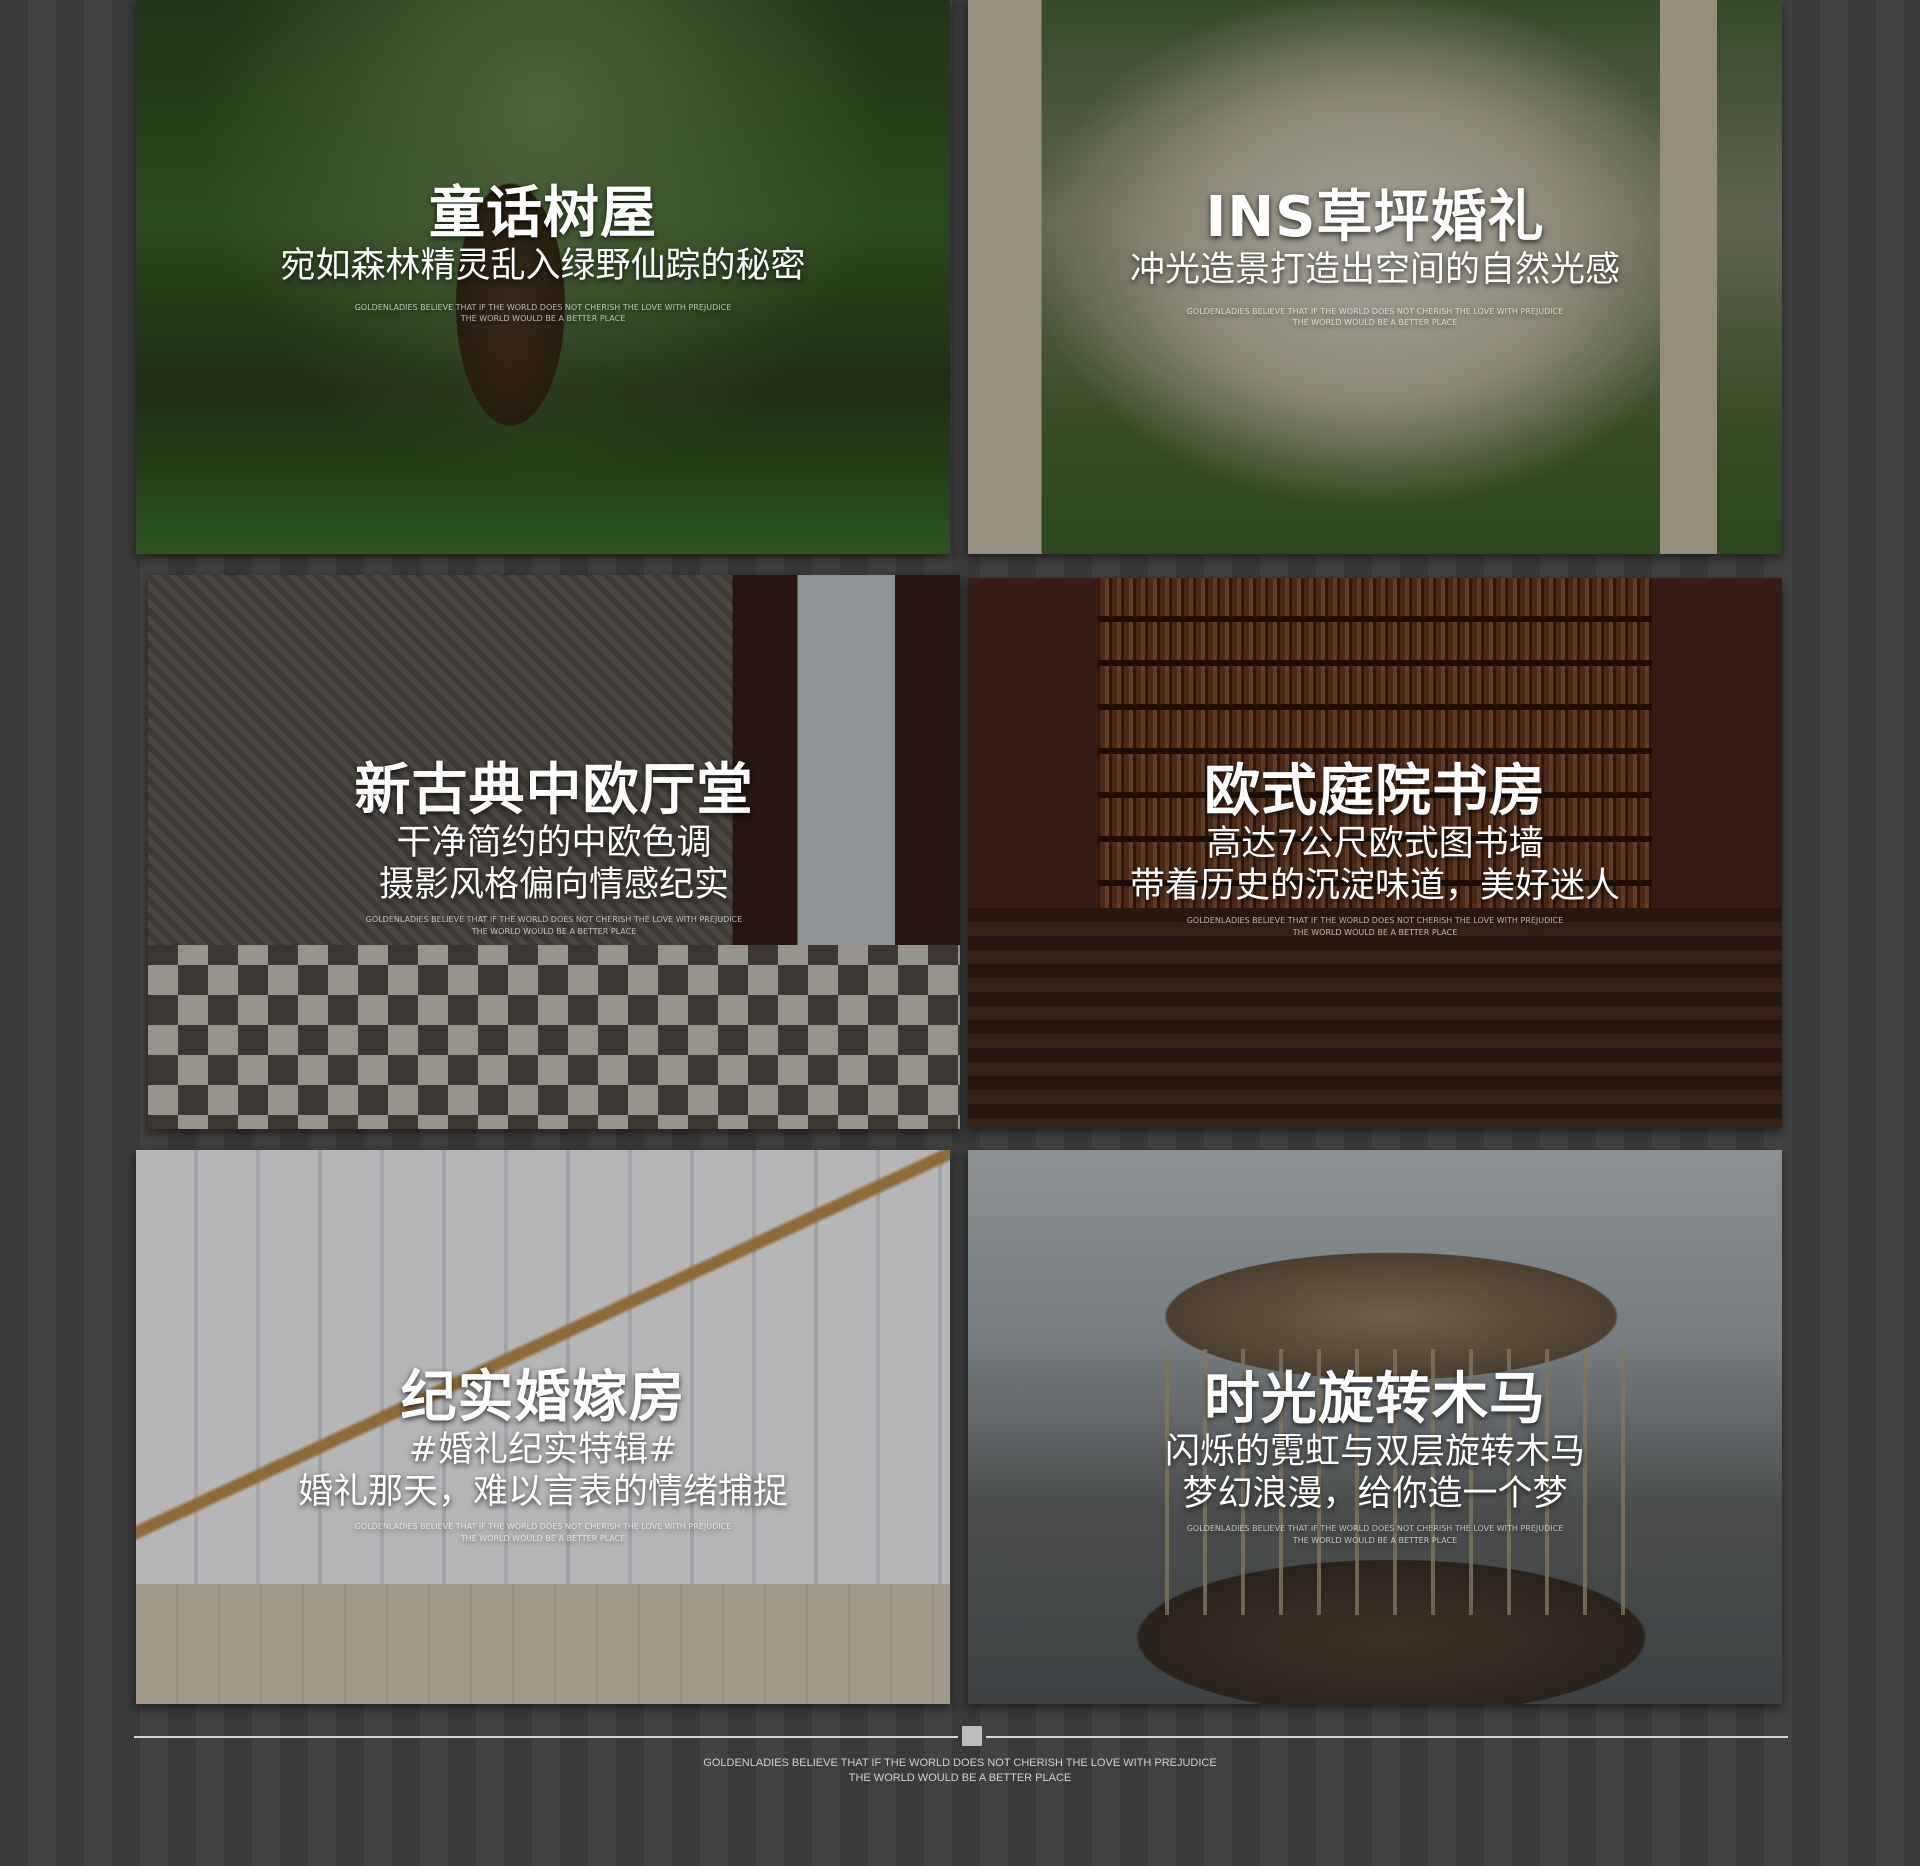 The height and width of the screenshot is (1866, 1920). I want to click on tile-title: 纪实婚嫁房, so click(543, 1397).